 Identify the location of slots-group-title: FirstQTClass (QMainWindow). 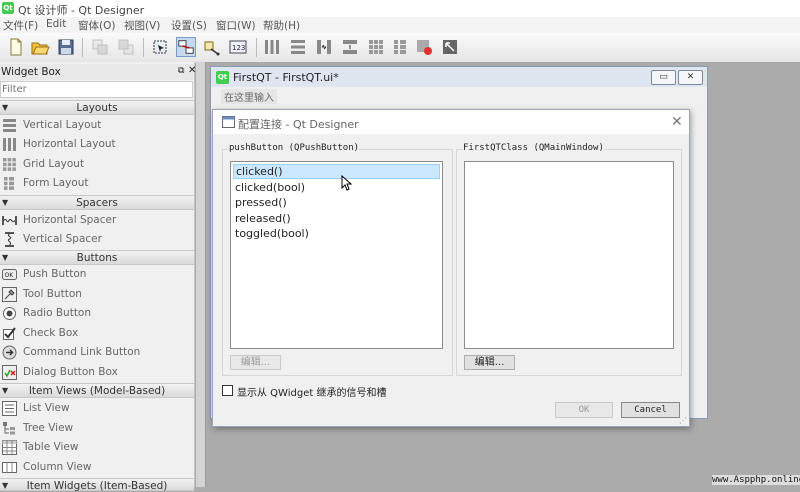
(533, 148).